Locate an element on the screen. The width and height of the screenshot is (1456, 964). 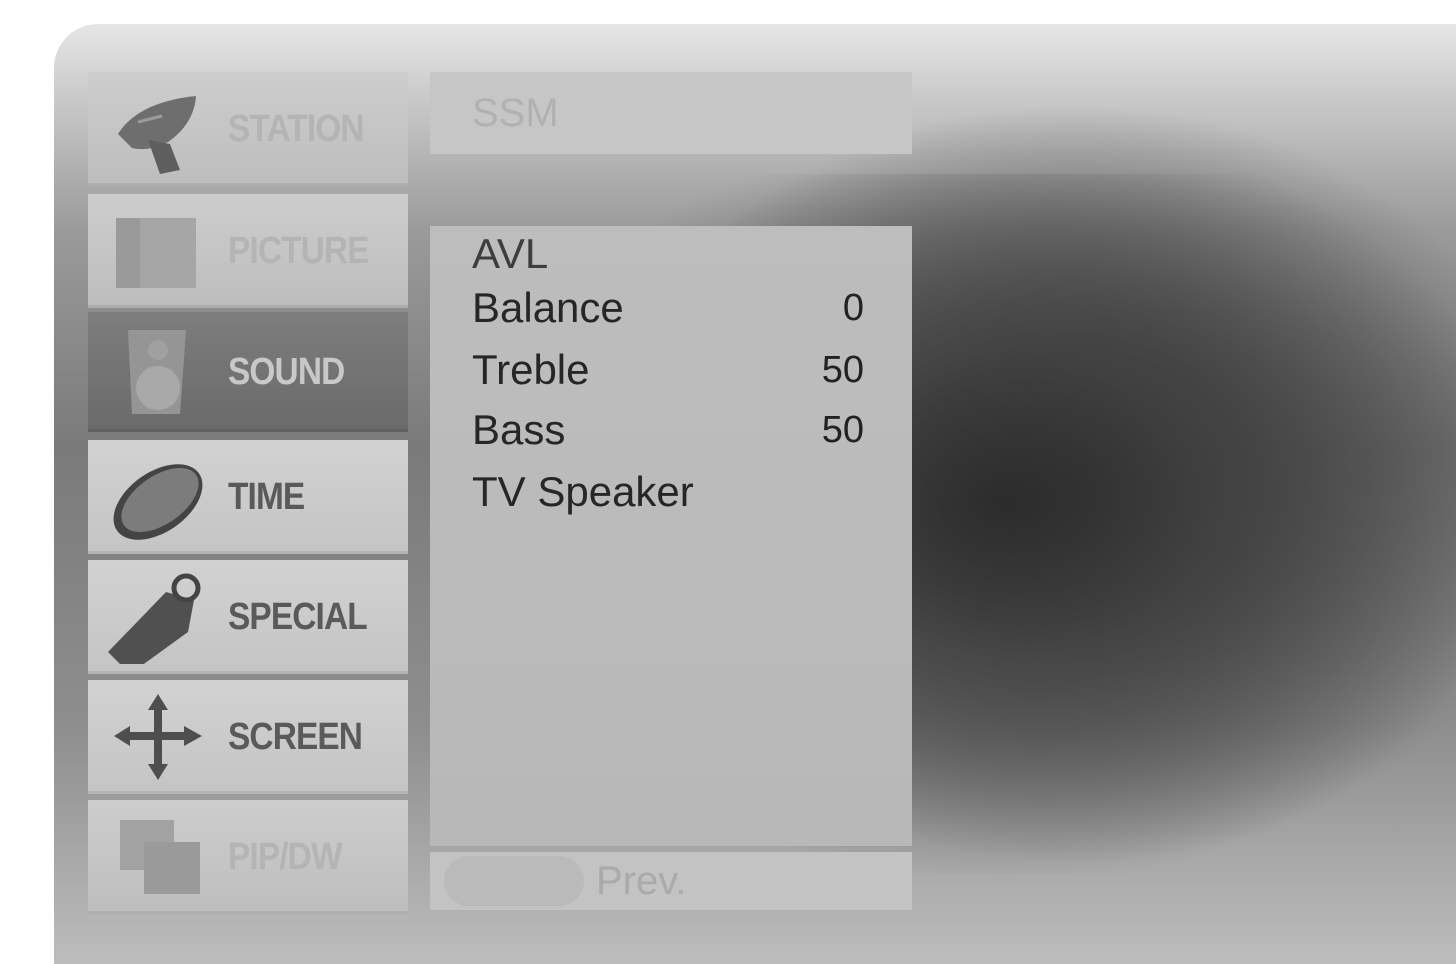
menu-item-pip-dw: PIP/DW is located at coordinates (248, 857).